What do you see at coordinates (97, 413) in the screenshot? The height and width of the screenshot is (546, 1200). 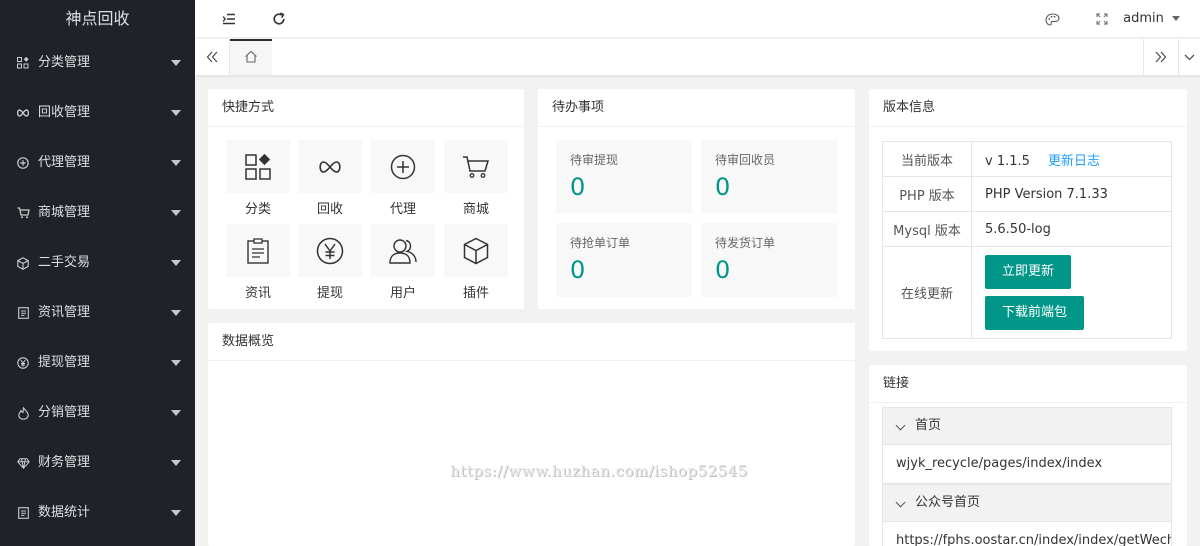 I see `sidebar-item-distribution: 分销管理` at bounding box center [97, 413].